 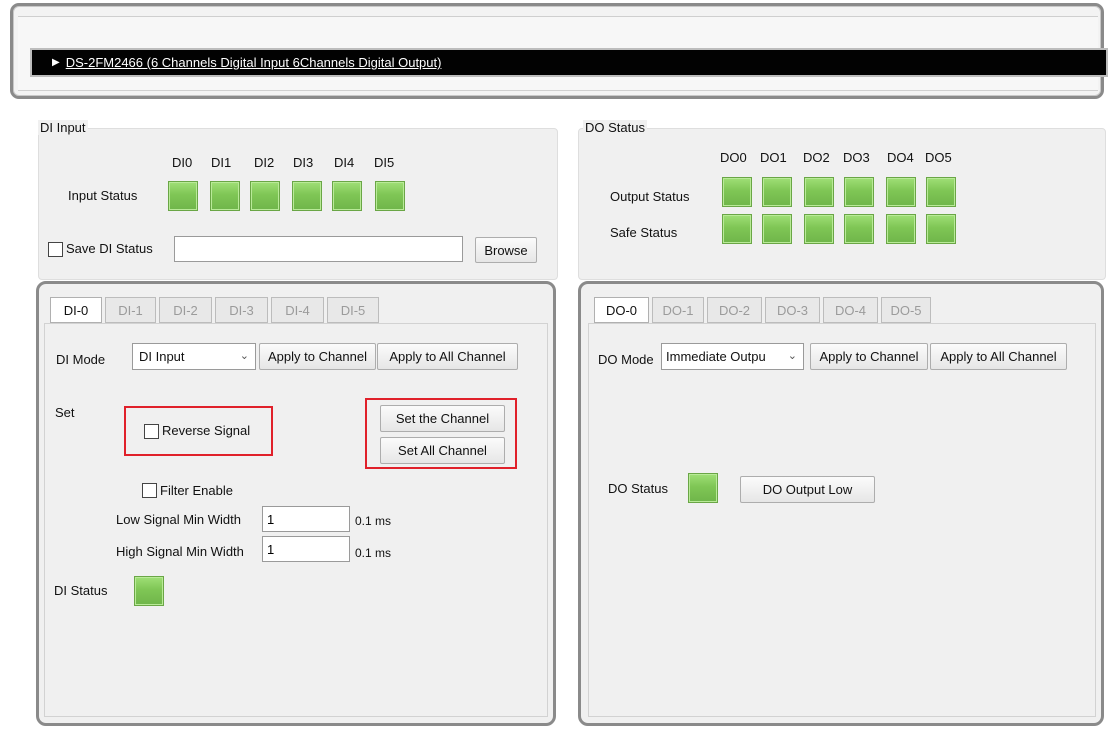 What do you see at coordinates (650, 196) in the screenshot?
I see `output-status-label: Output Status` at bounding box center [650, 196].